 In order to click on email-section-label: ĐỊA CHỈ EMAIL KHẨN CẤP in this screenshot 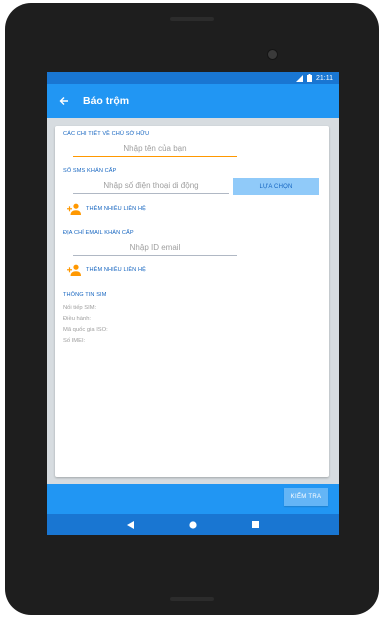, I will do `click(98, 233)`.